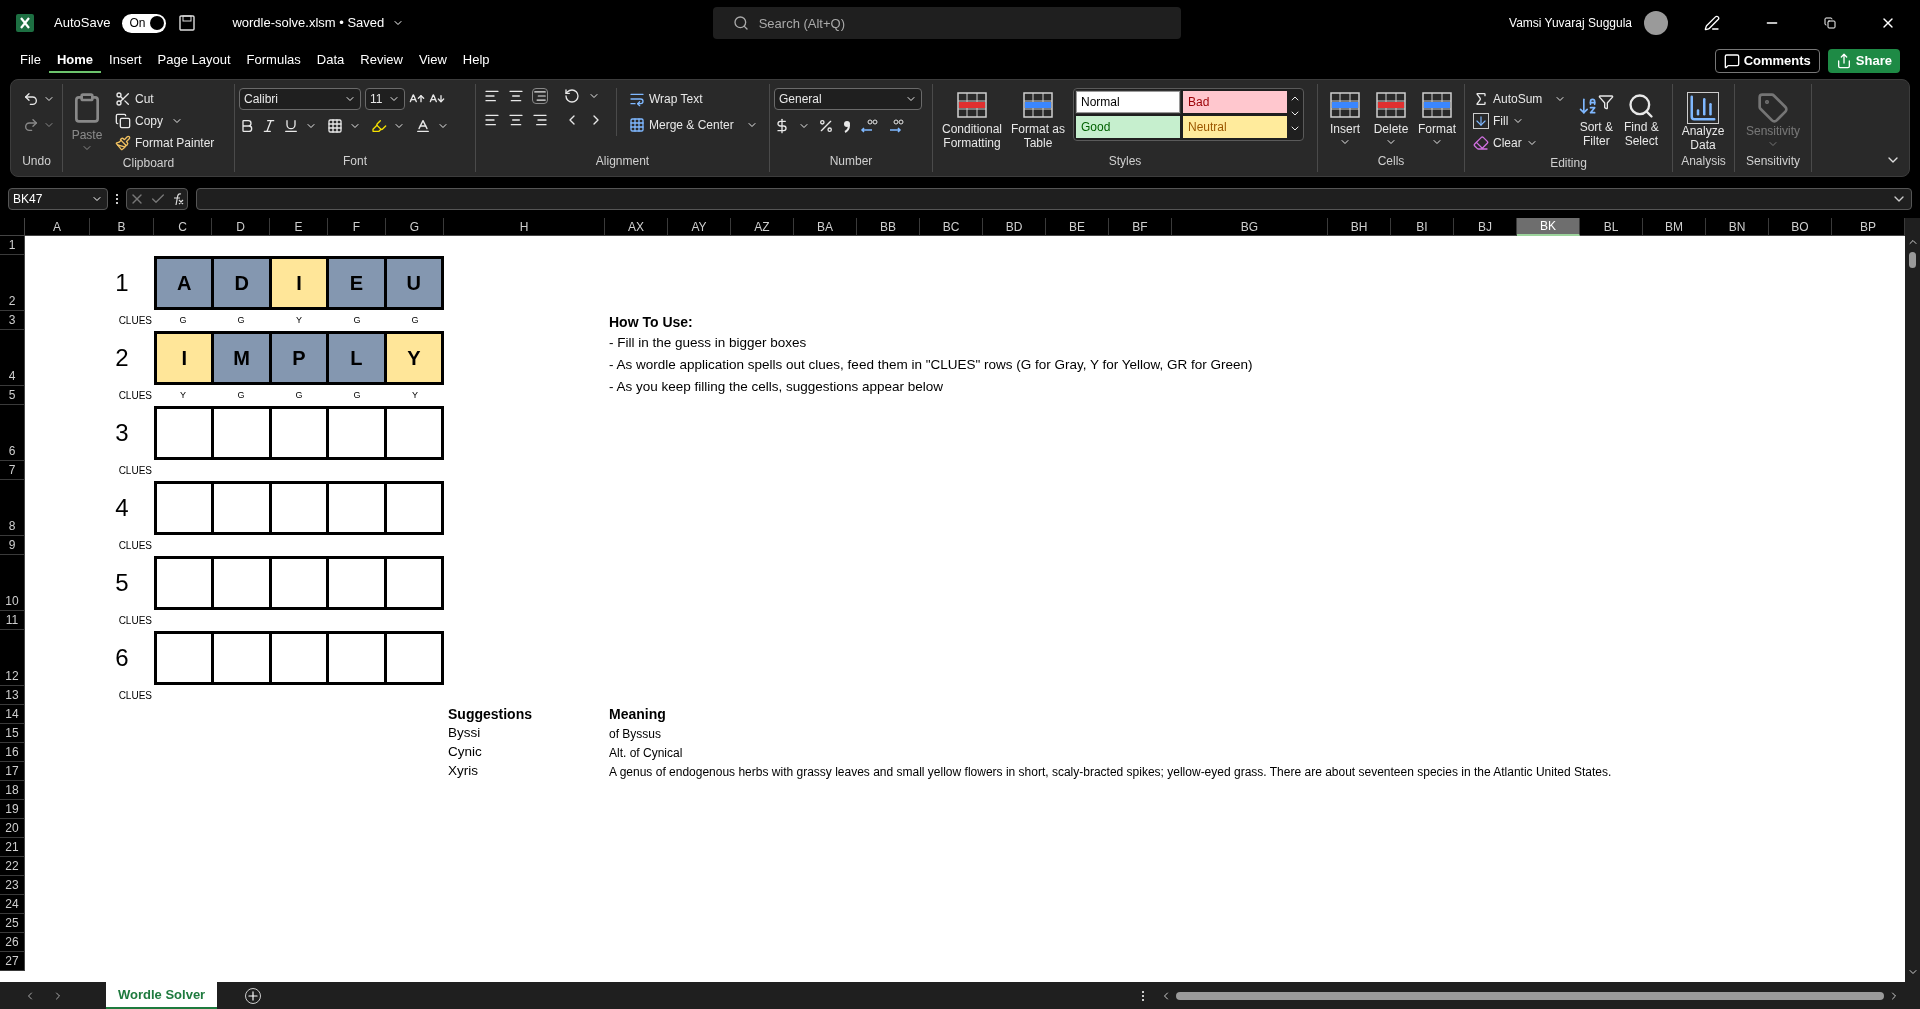 This screenshot has width=1920, height=1009. Describe the element at coordinates (1235, 102) in the screenshot. I see `cell-style-option: Bad` at that location.